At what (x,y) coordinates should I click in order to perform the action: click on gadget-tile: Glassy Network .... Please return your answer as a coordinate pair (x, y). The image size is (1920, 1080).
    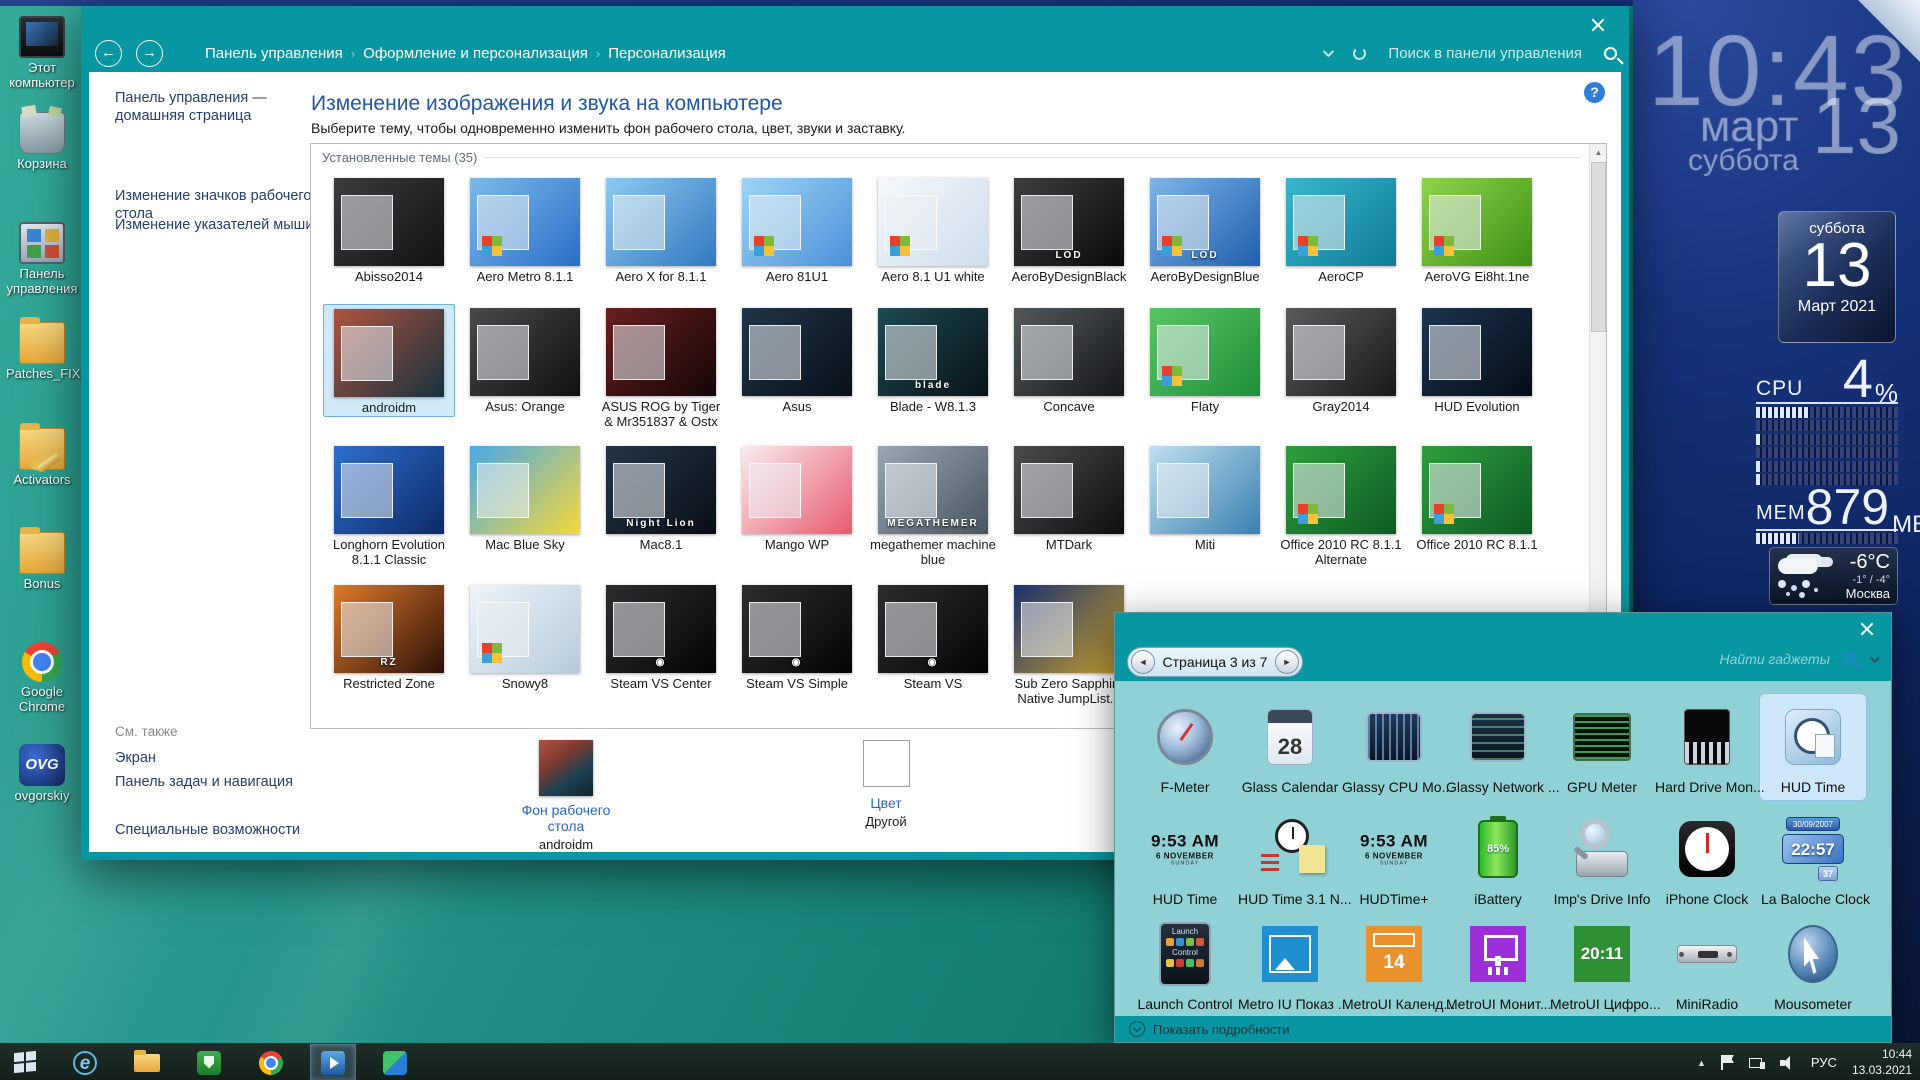
    Looking at the image, I should click on (1503, 748).